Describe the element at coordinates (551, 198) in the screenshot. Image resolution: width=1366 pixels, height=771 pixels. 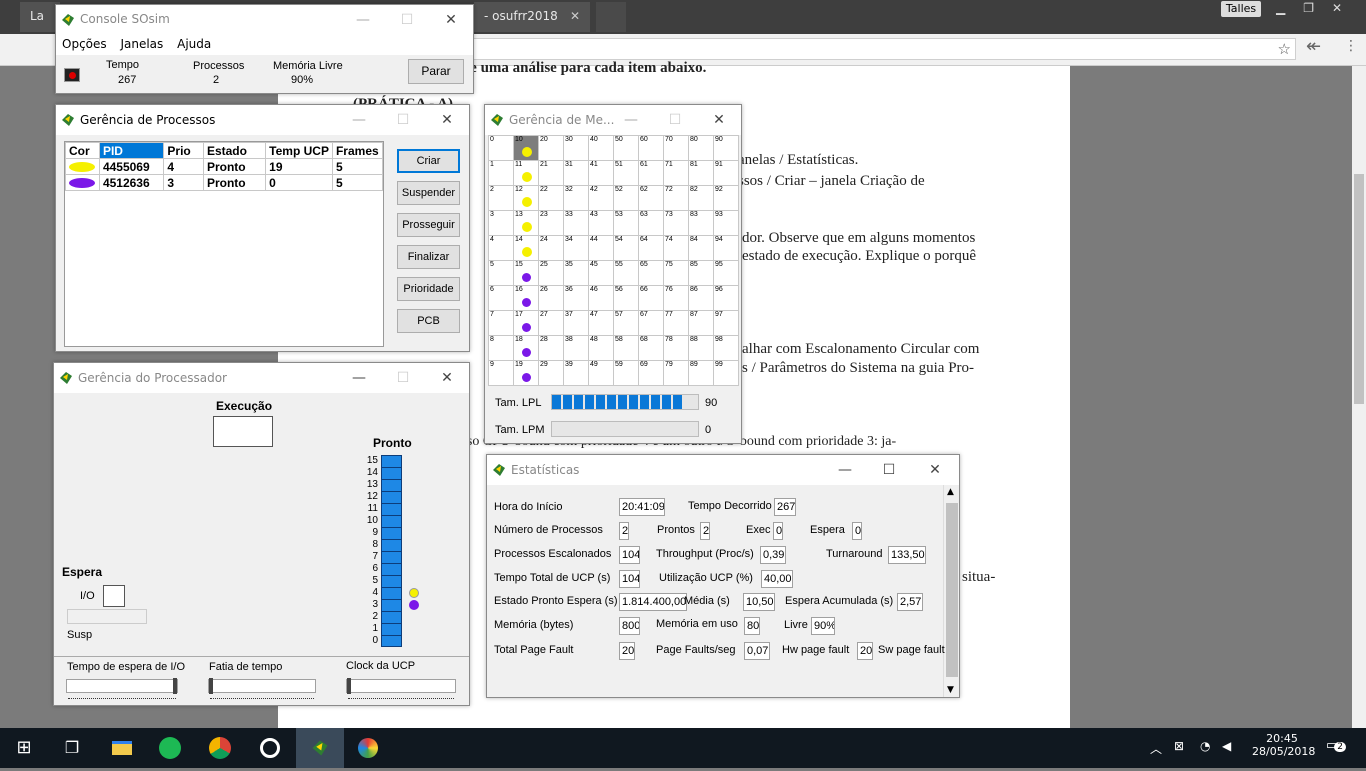
I see `memory-frame: 22` at that location.